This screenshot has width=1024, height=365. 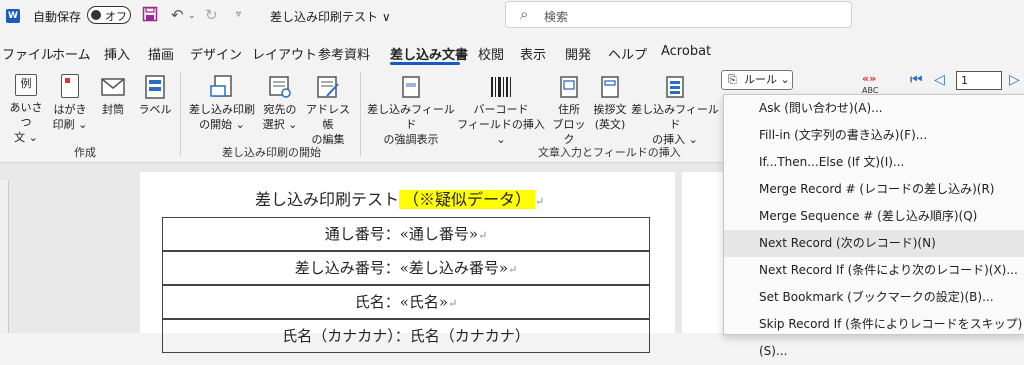 What do you see at coordinates (216, 53) in the screenshot?
I see `tab-design: デザイン` at bounding box center [216, 53].